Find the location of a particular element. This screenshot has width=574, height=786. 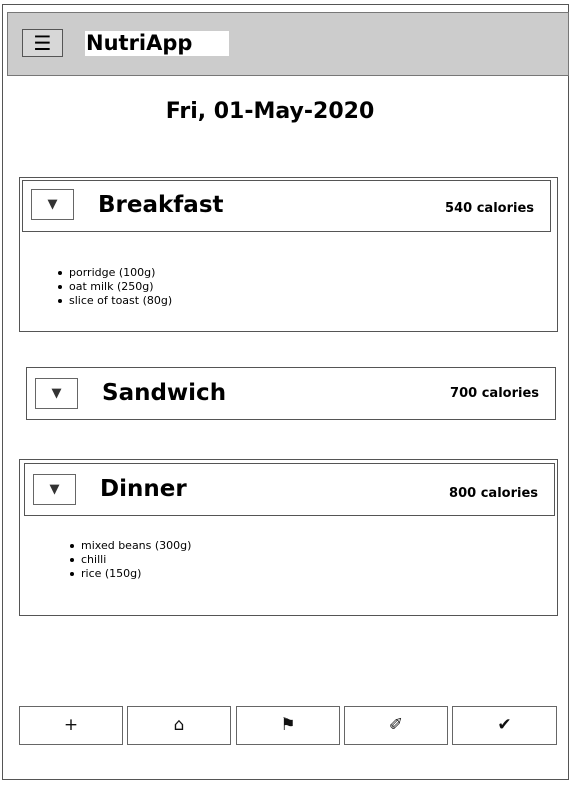

bottom-toolbar: + ⌂ ⚑ ✐ ✔ is located at coordinates (288, 726).